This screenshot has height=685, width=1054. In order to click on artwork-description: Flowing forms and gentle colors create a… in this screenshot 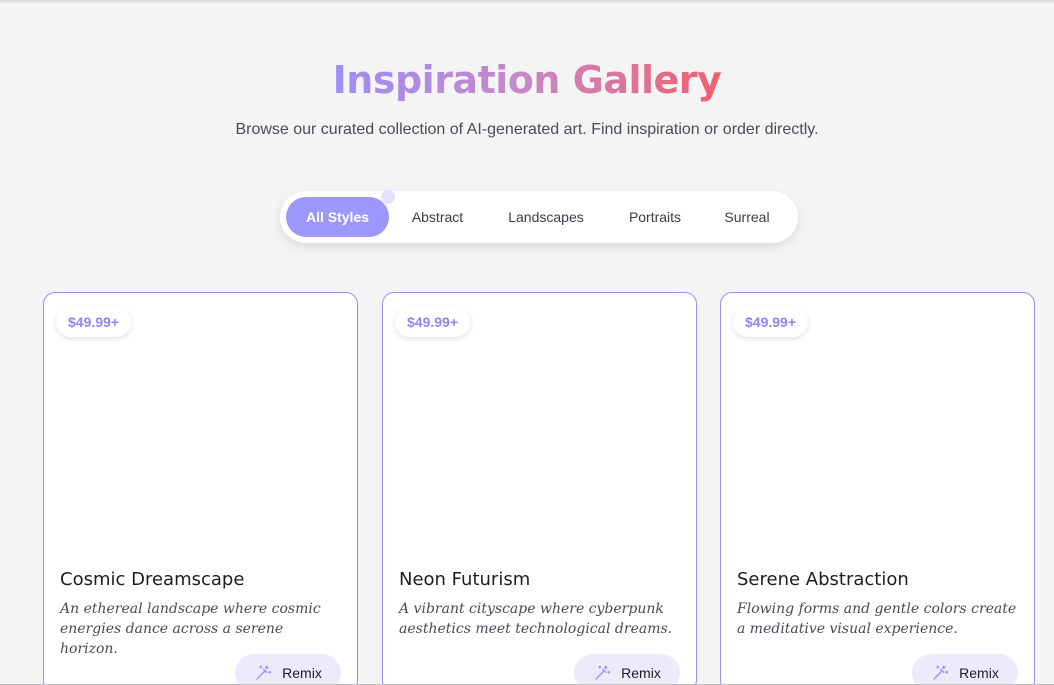, I will do `click(877, 619)`.